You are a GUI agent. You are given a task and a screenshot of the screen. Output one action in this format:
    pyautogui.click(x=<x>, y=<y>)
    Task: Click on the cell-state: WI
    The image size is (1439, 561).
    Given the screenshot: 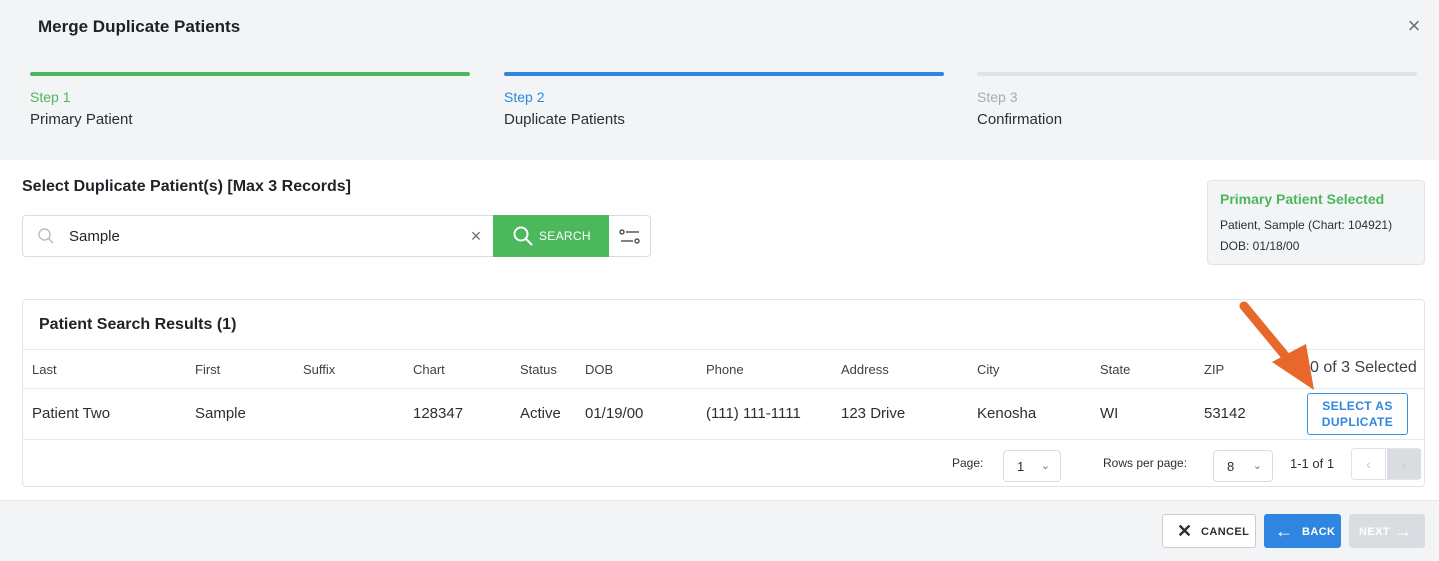 What is the action you would take?
    pyautogui.click(x=1109, y=413)
    